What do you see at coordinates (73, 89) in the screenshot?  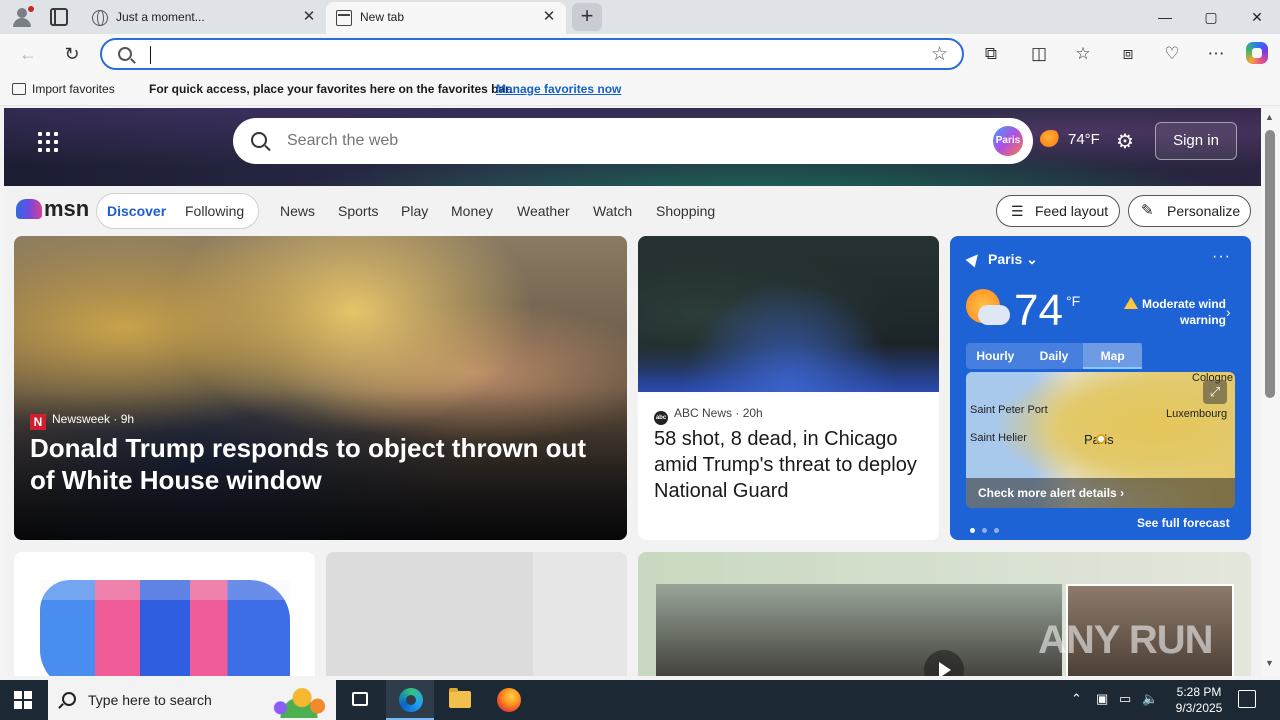 I see `import-favorites-label: Import favorites` at bounding box center [73, 89].